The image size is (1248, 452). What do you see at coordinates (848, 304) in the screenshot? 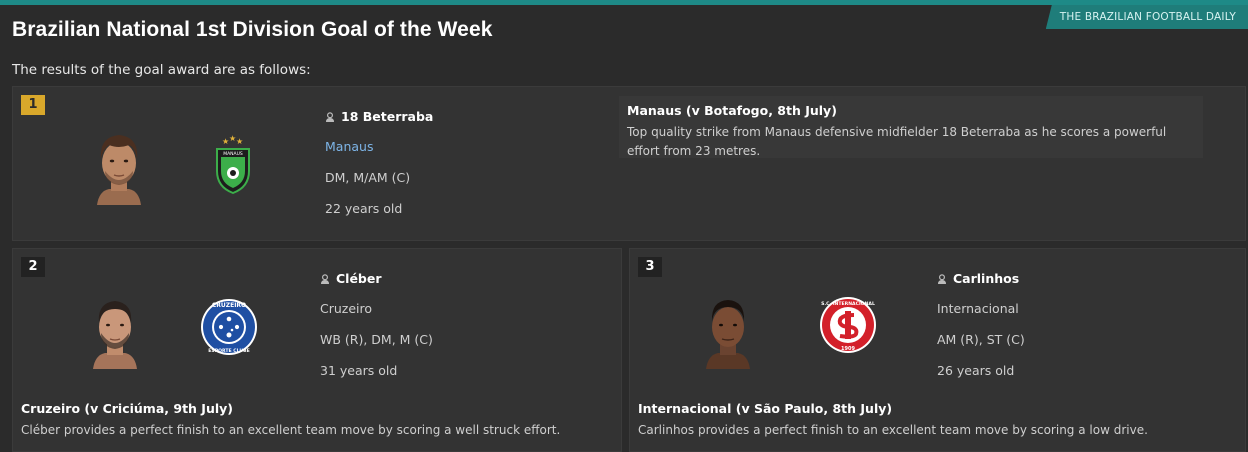
I see `crest-text: S.C. INTERNACIONAL` at bounding box center [848, 304].